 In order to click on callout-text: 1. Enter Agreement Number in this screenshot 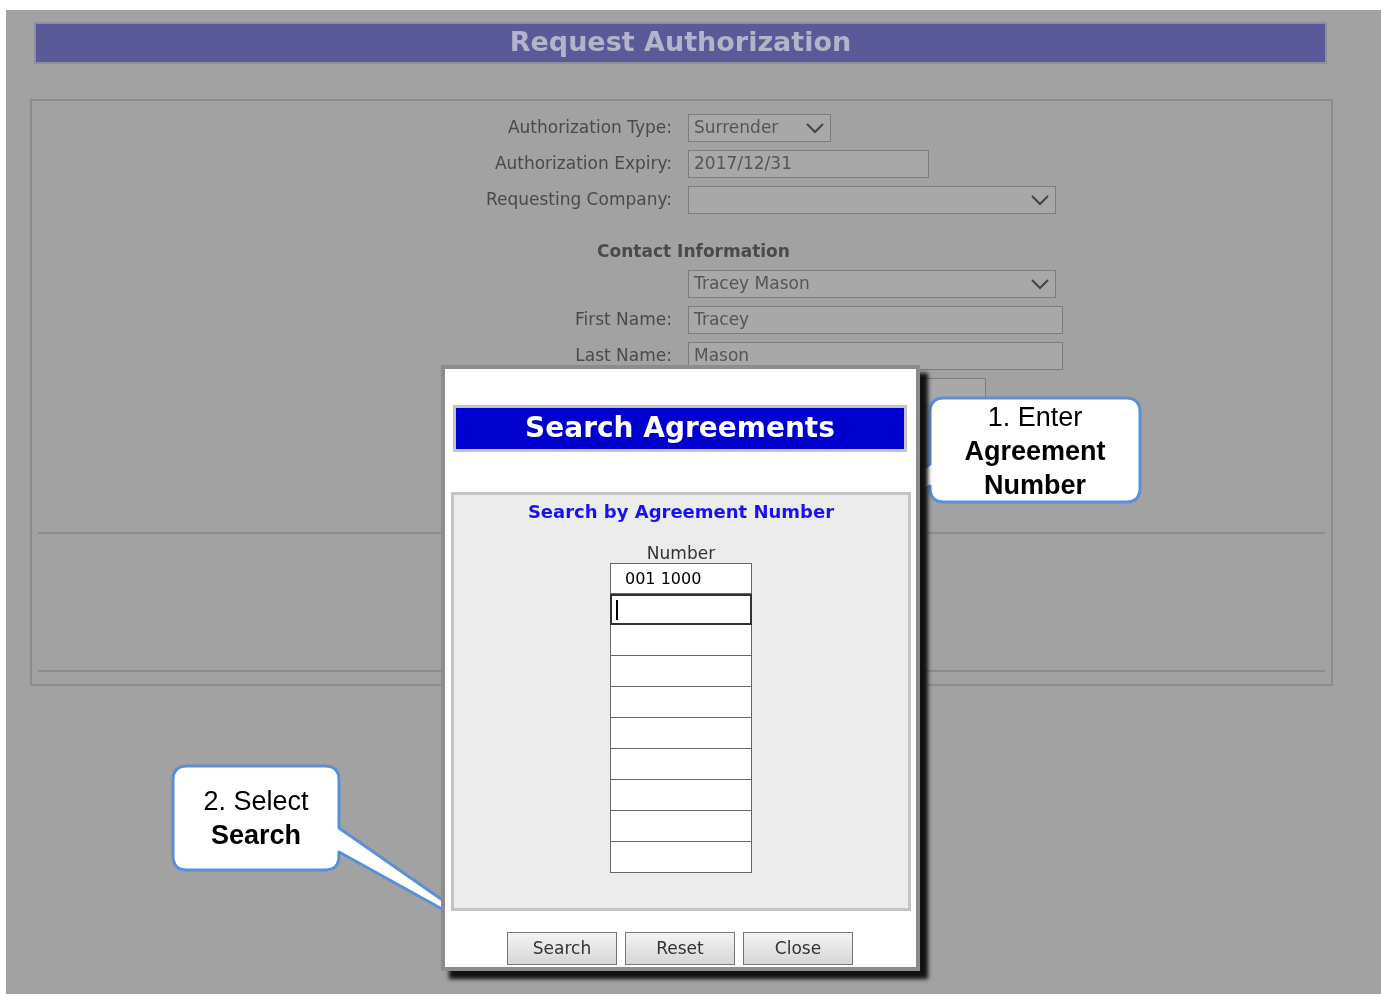, I will do `click(1035, 451)`.